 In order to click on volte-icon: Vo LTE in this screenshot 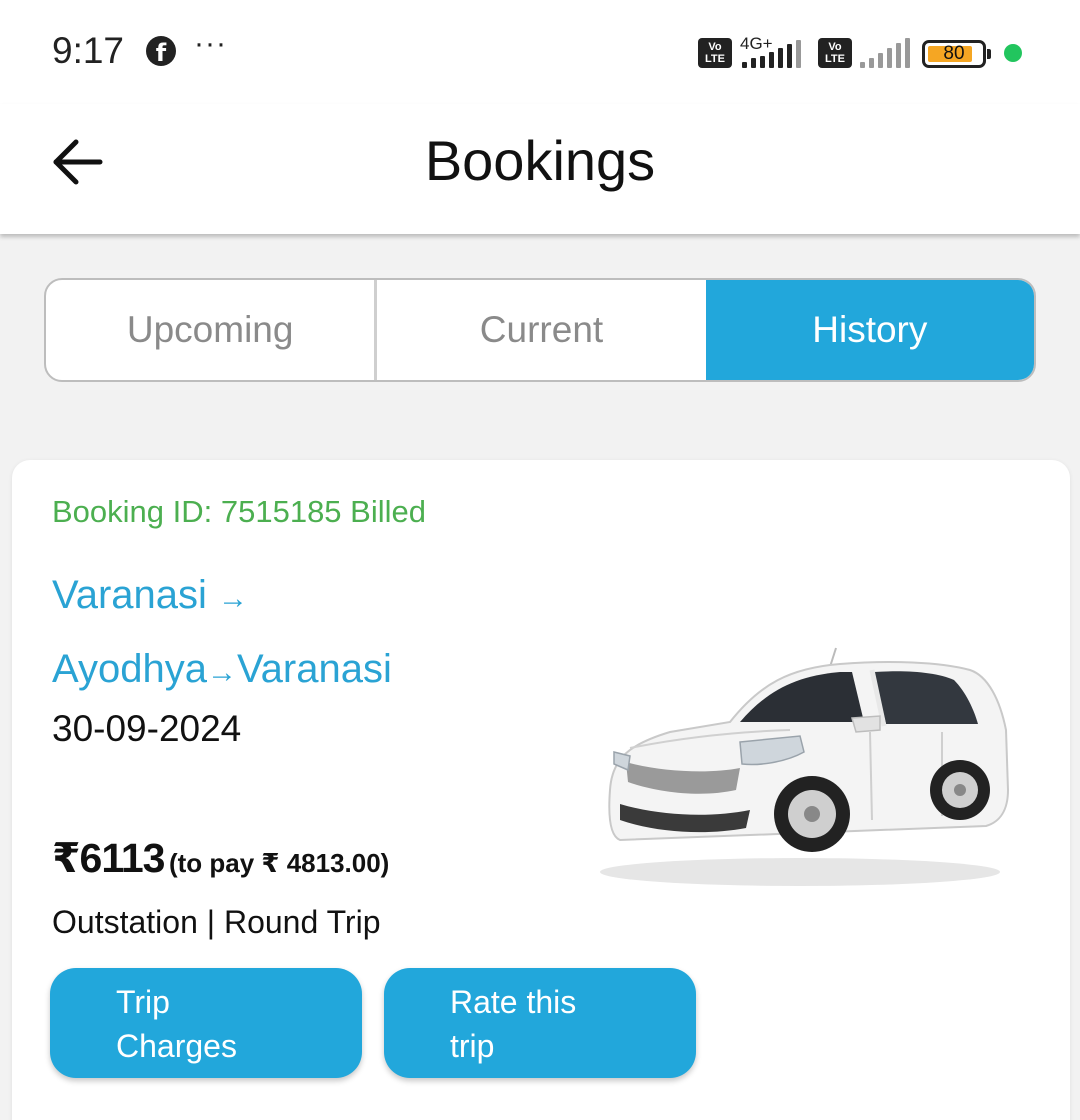, I will do `click(715, 53)`.